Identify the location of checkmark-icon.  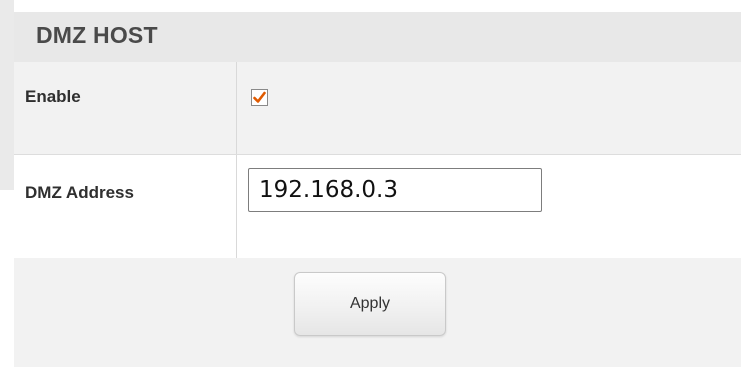
(259, 97).